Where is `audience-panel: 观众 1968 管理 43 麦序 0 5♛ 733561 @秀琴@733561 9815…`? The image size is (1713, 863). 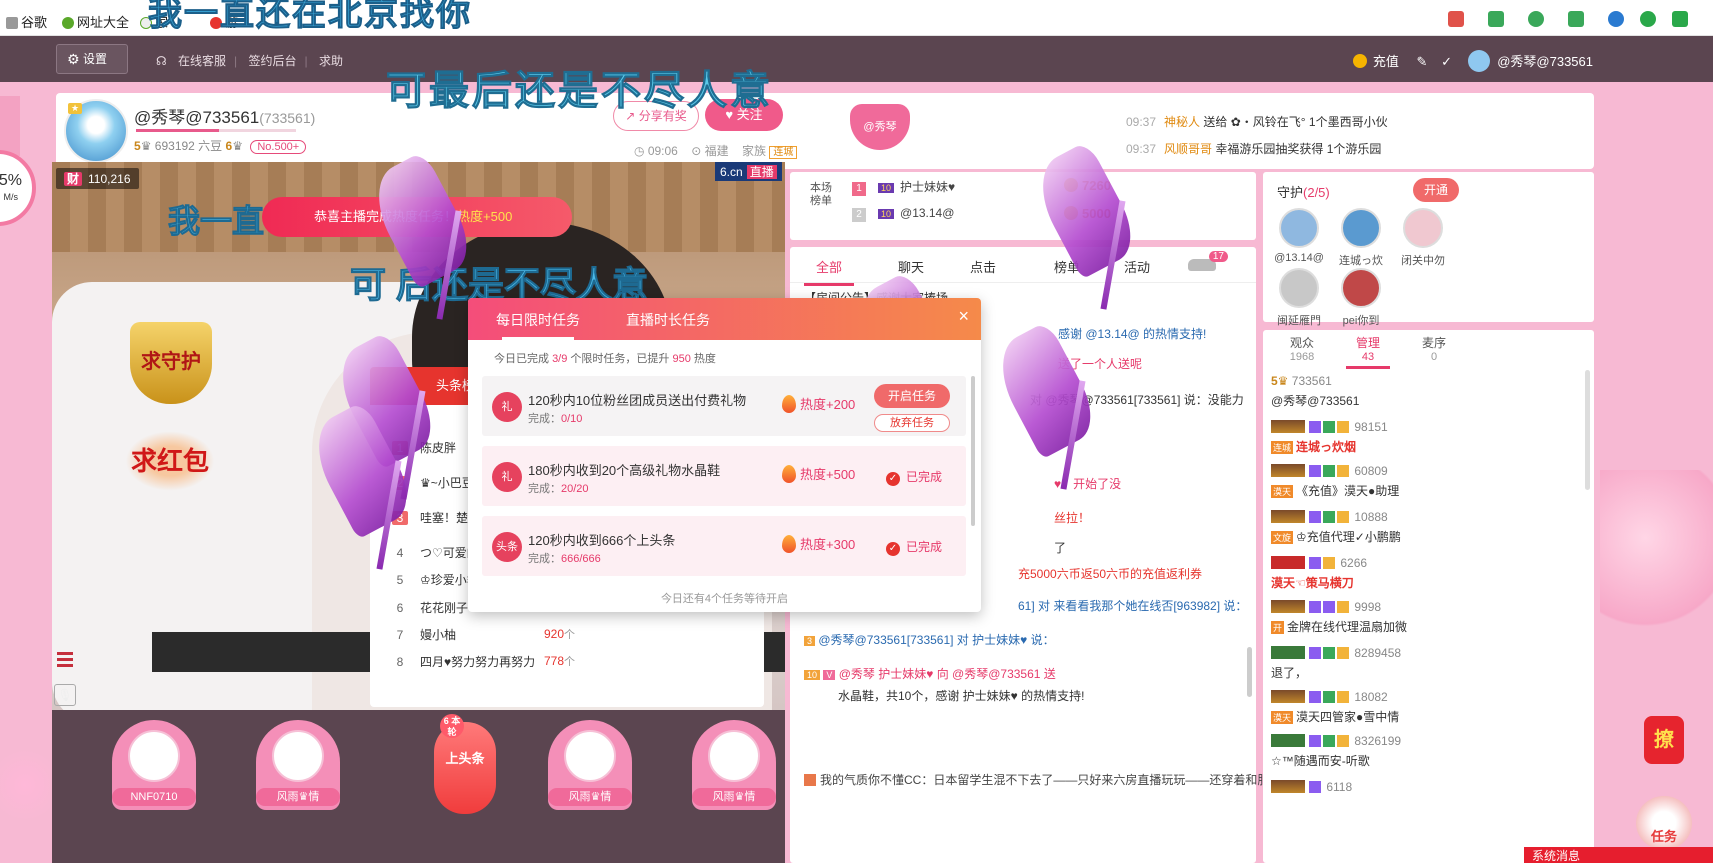
audience-panel: 观众 1968 管理 43 麦序 0 5♛ 733561 @秀琴@733561 9815… is located at coordinates (1428, 596).